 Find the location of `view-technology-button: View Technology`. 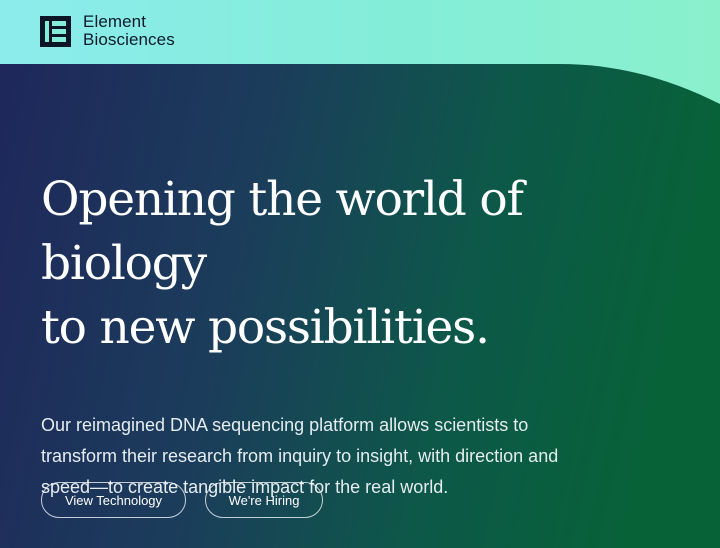

view-technology-button: View Technology is located at coordinates (113, 500).